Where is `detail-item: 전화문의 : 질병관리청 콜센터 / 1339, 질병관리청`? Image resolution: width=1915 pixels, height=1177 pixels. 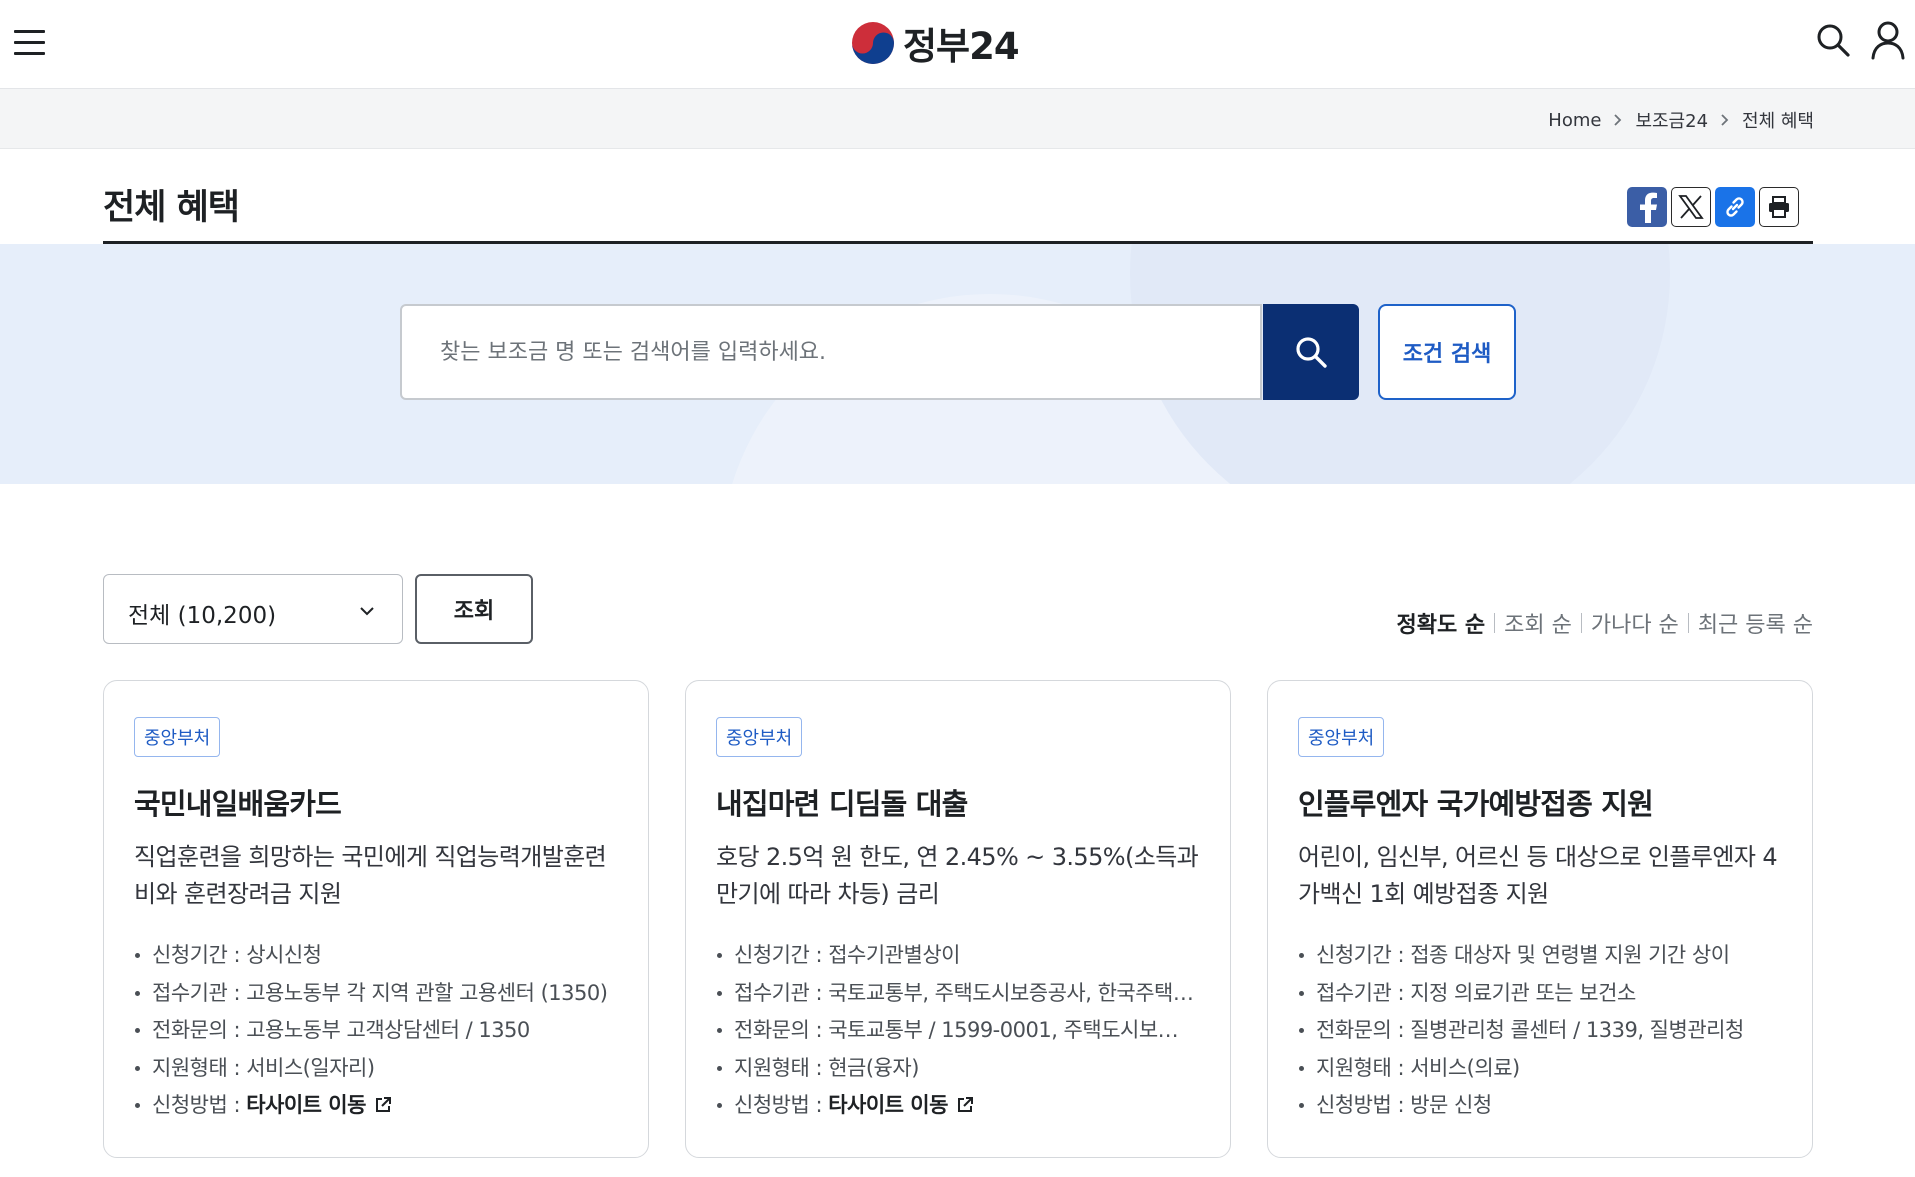 detail-item: 전화문의 : 질병관리청 콜센터 / 1339, 질병관리청 is located at coordinates (1538, 1033).